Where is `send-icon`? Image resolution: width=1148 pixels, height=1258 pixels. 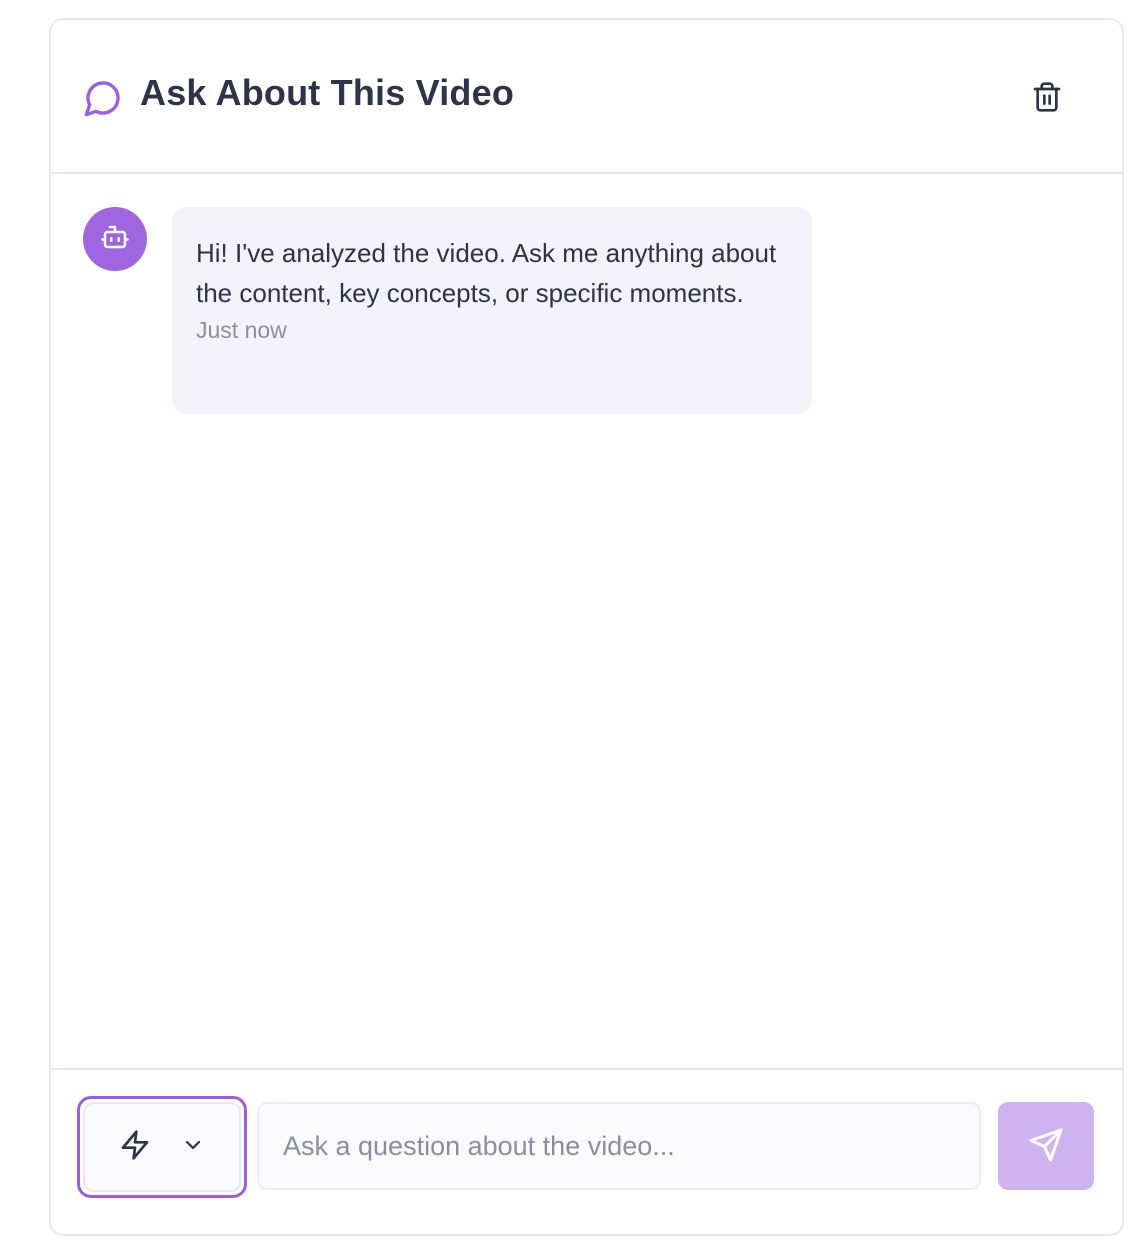 send-icon is located at coordinates (1046, 1146).